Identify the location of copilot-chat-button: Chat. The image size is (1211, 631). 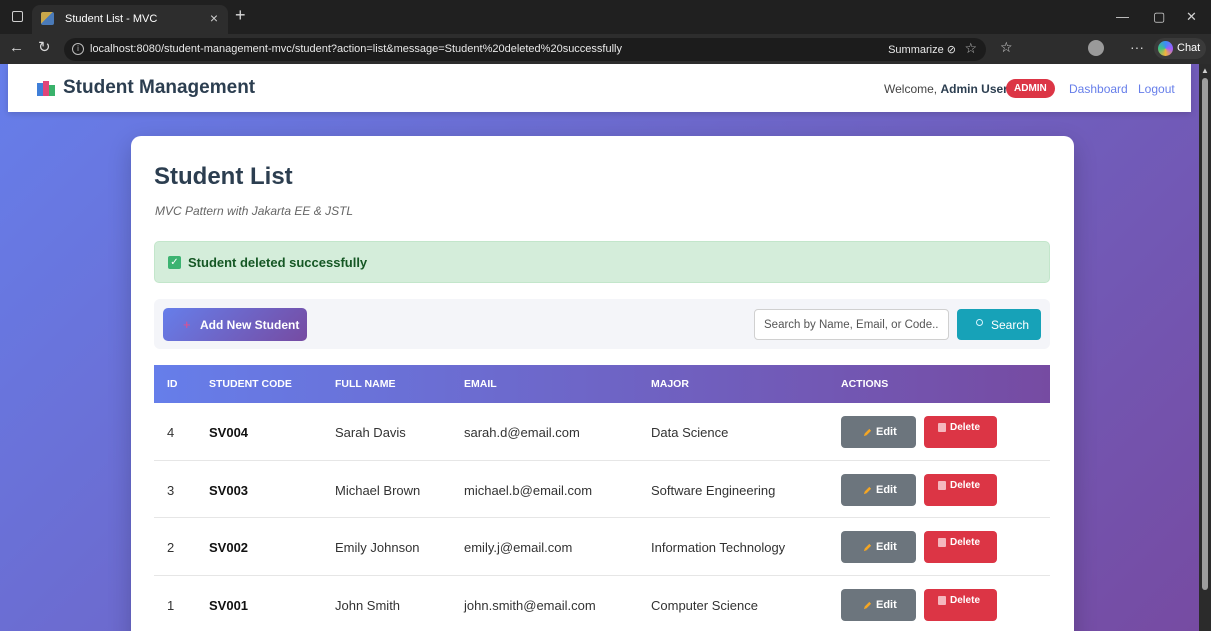
(1180, 48).